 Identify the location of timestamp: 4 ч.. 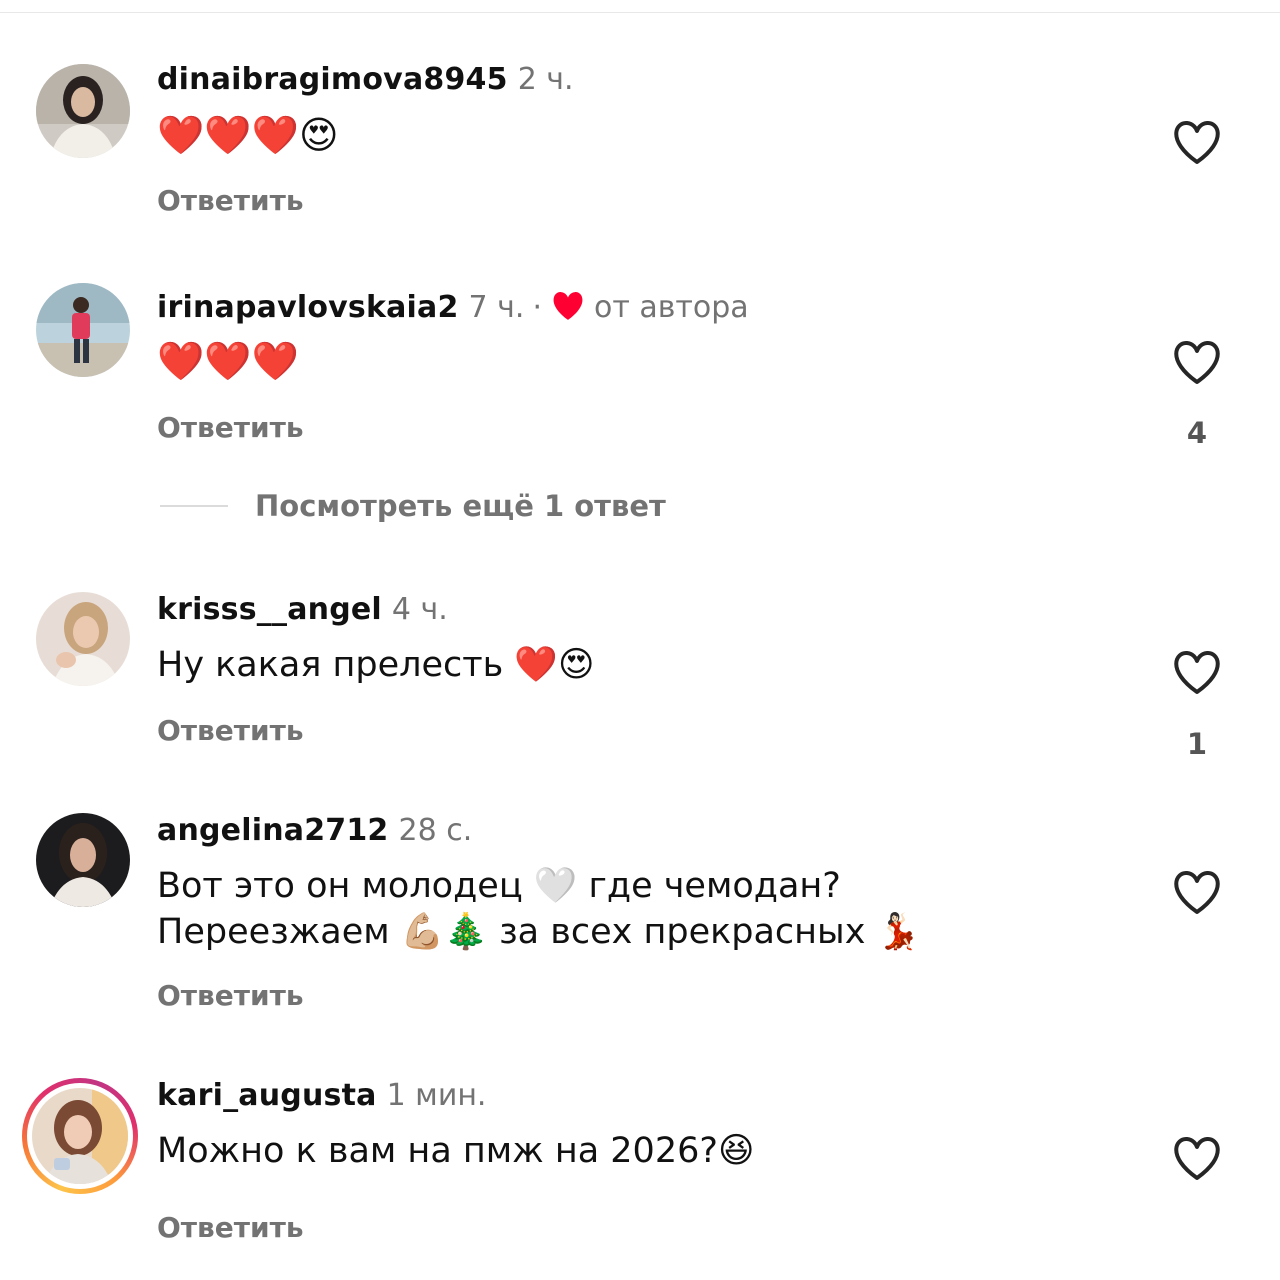
(419, 609).